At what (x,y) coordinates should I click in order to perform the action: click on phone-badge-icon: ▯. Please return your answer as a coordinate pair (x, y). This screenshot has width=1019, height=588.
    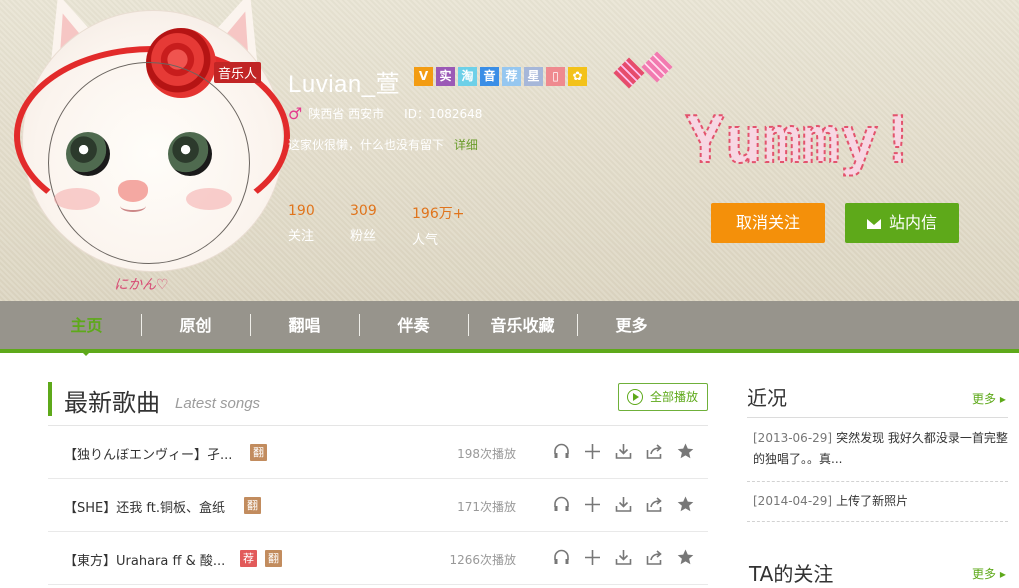
    Looking at the image, I should click on (555, 76).